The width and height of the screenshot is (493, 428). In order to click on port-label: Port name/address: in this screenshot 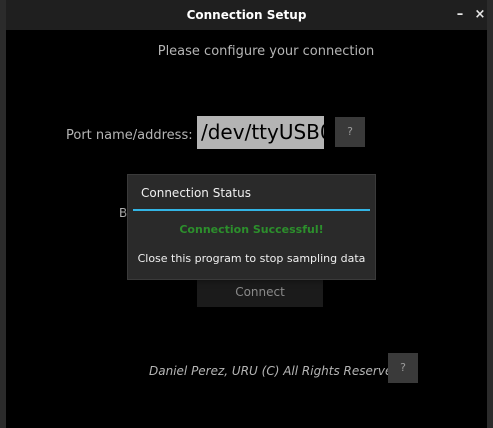, I will do `click(129, 135)`.